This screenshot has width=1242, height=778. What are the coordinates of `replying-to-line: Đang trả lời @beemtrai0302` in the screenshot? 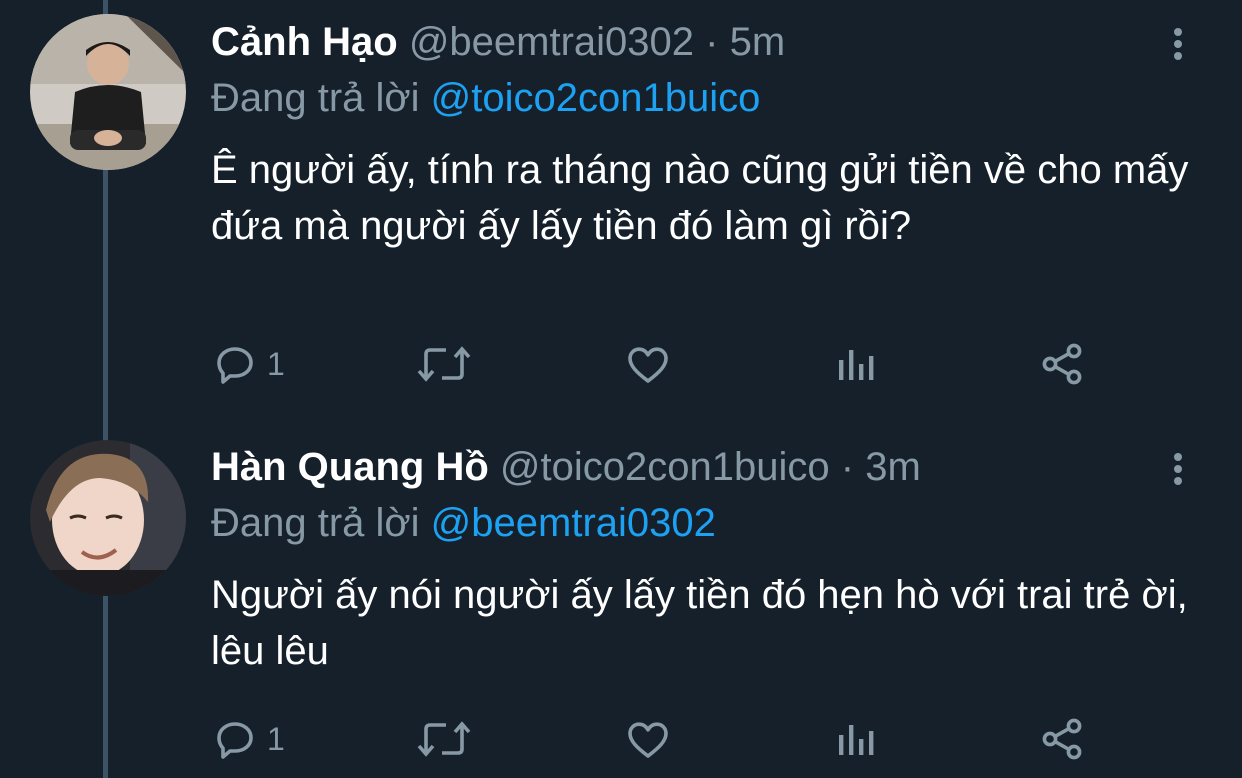 It's located at (463, 523).